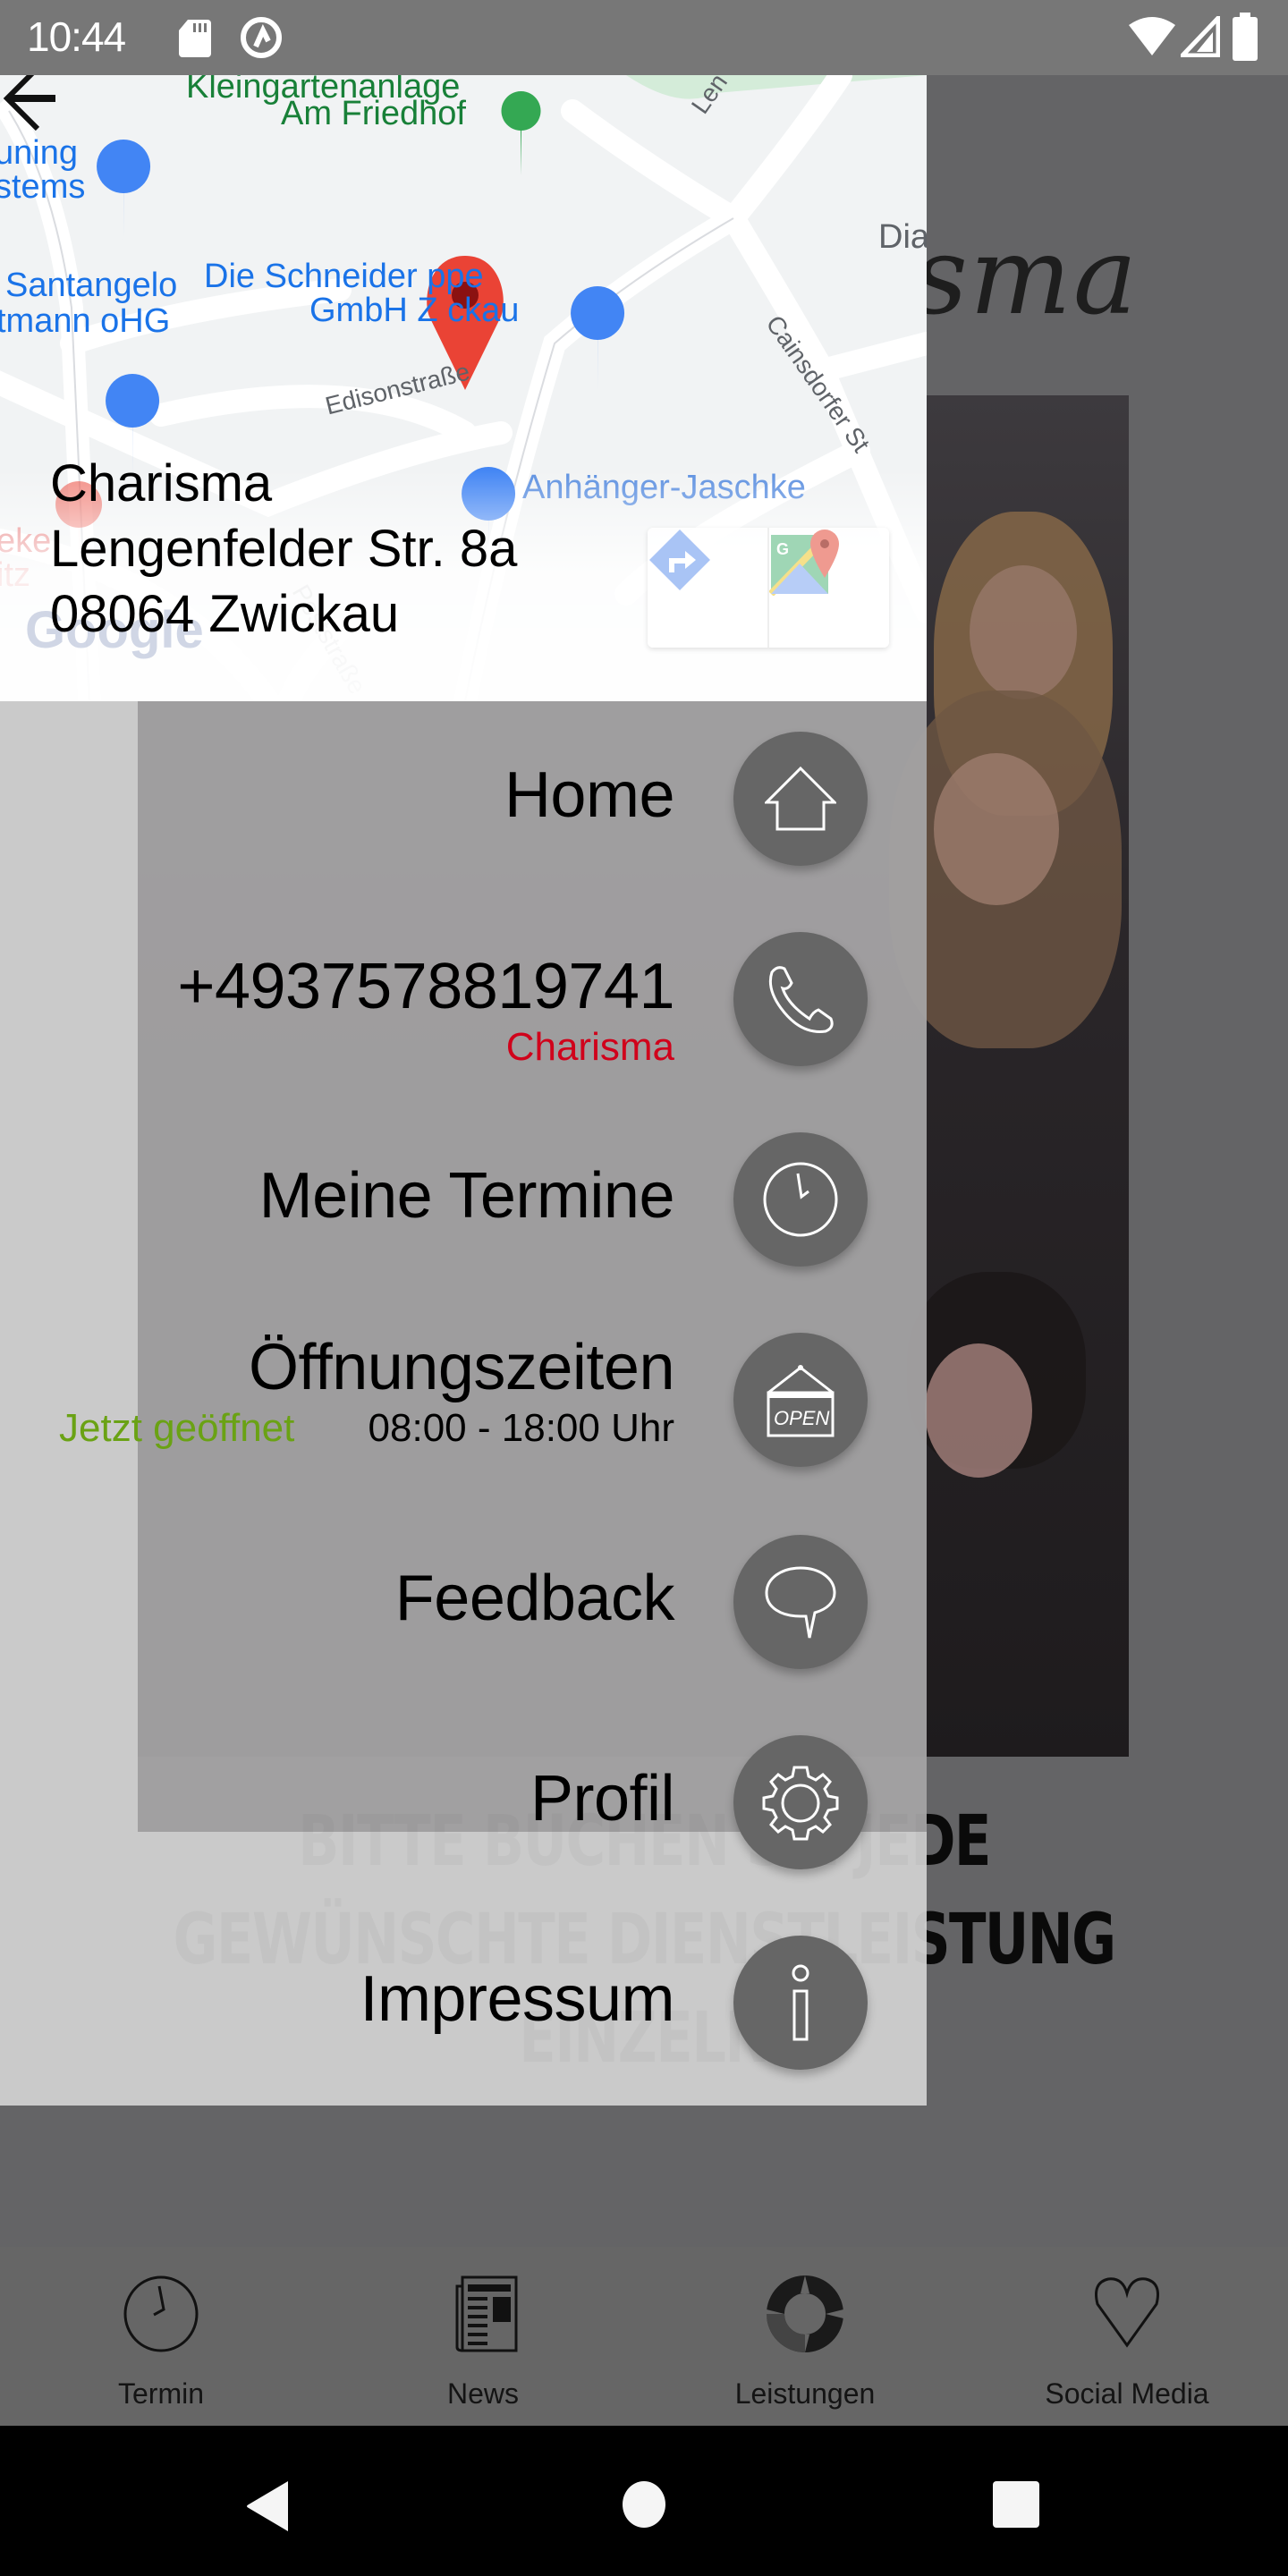 This screenshot has width=1288, height=2576. Describe the element at coordinates (268, 2506) in the screenshot. I see `back-nav-icon` at that location.